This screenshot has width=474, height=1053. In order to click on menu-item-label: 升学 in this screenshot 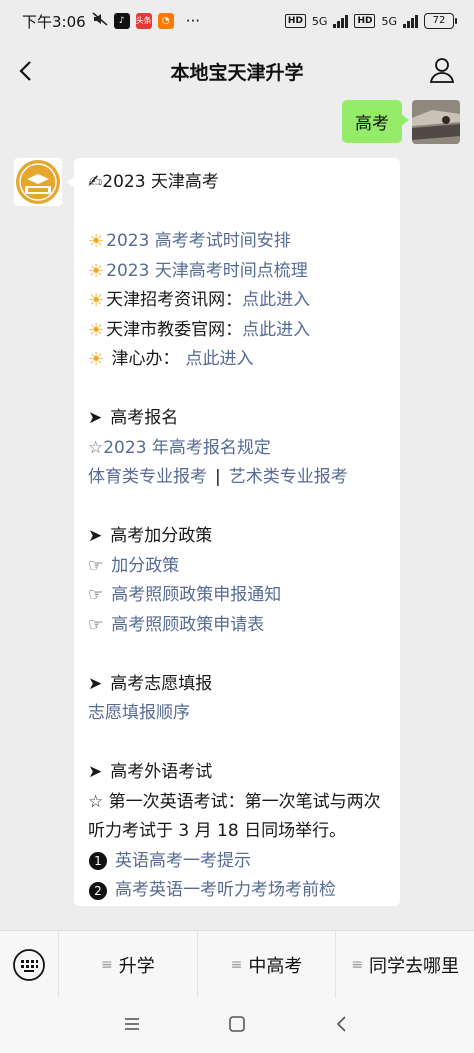, I will do `click(136, 966)`.